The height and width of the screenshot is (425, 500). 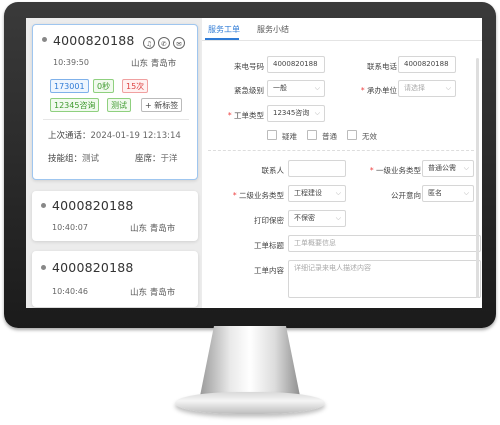 What do you see at coordinates (382, 66) in the screenshot?
I see `contact-phone-label: 联系电话` at bounding box center [382, 66].